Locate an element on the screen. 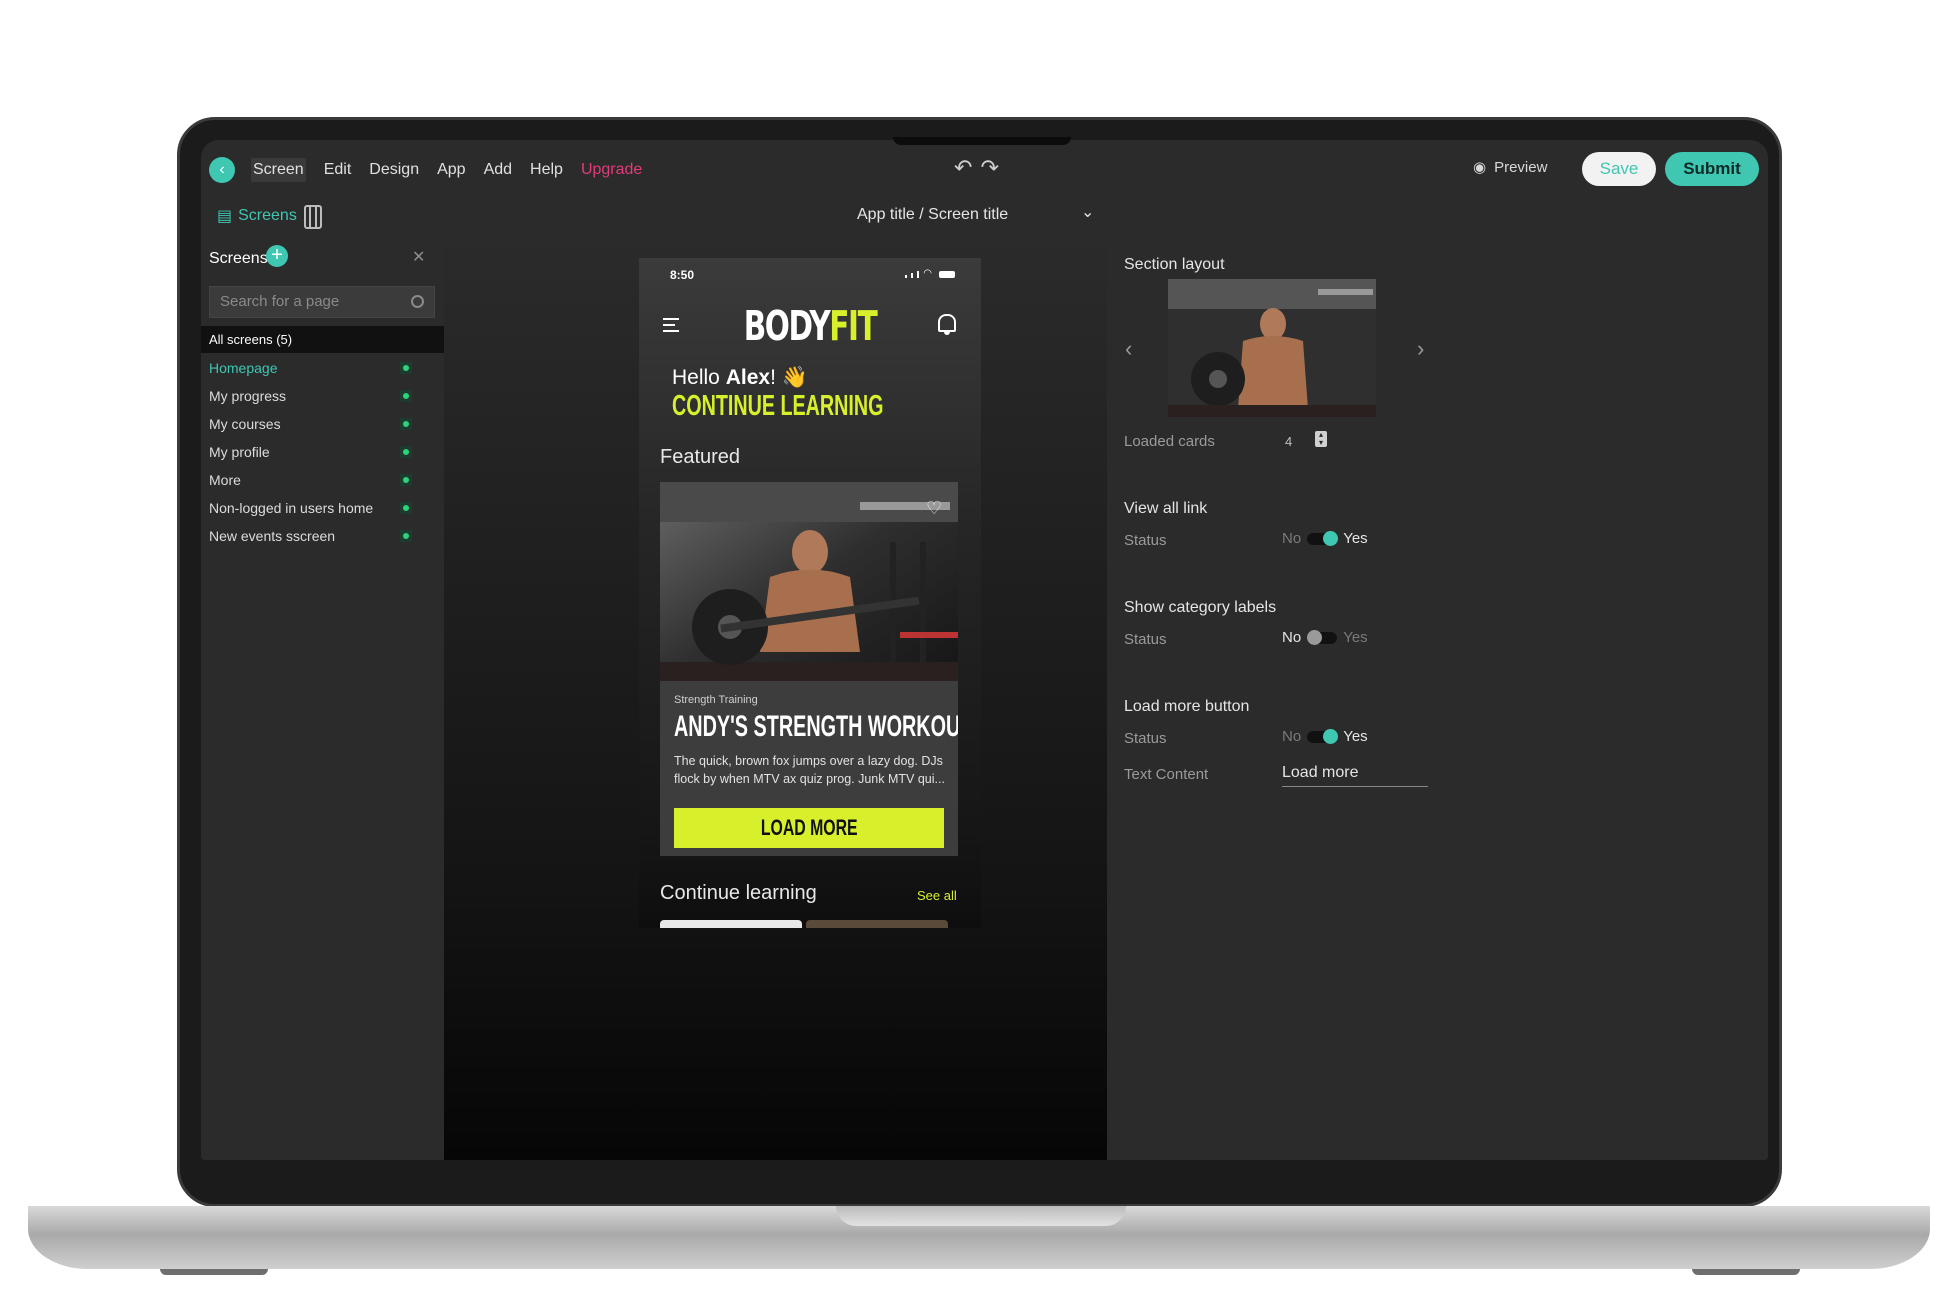  loaded-cards-input: 4 is located at coordinates (1288, 441).